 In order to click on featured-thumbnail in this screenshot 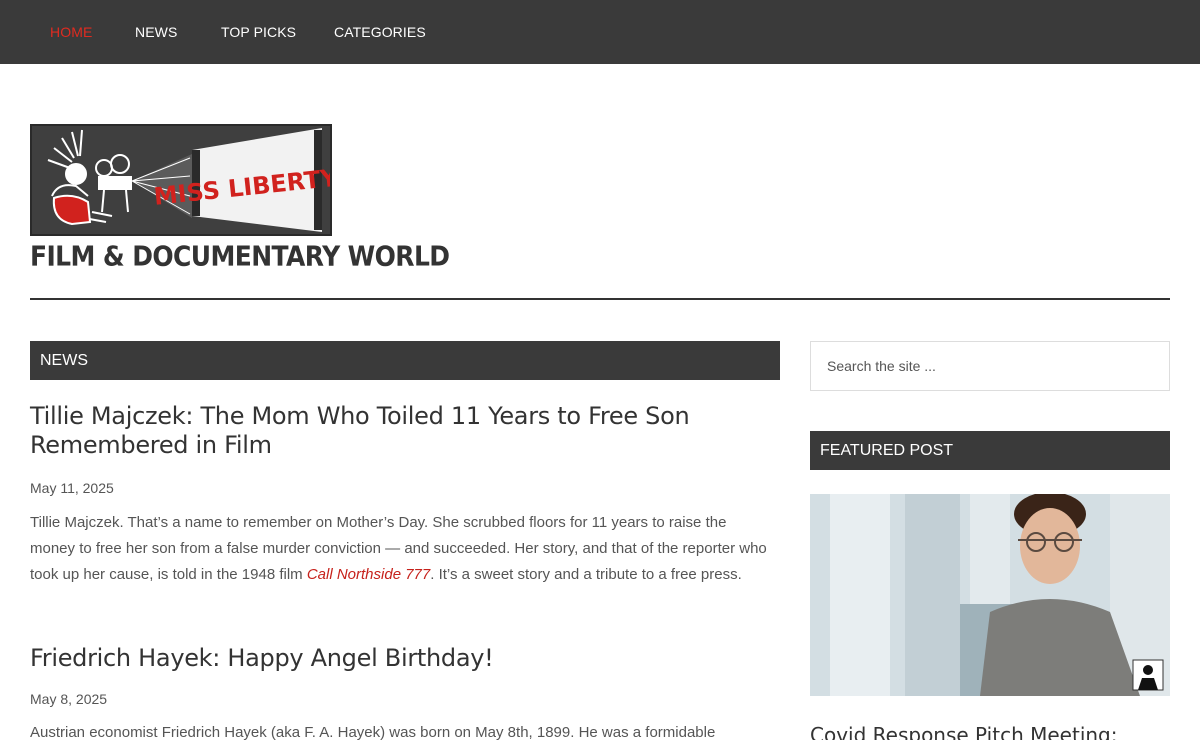, I will do `click(990, 595)`.